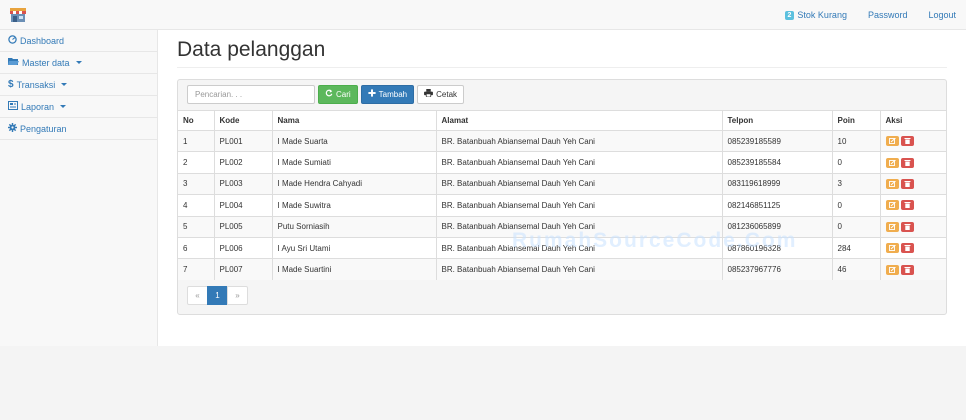  Describe the element at coordinates (78, 41) in the screenshot. I see `sidebar-item-dashboard: Dashboard` at that location.